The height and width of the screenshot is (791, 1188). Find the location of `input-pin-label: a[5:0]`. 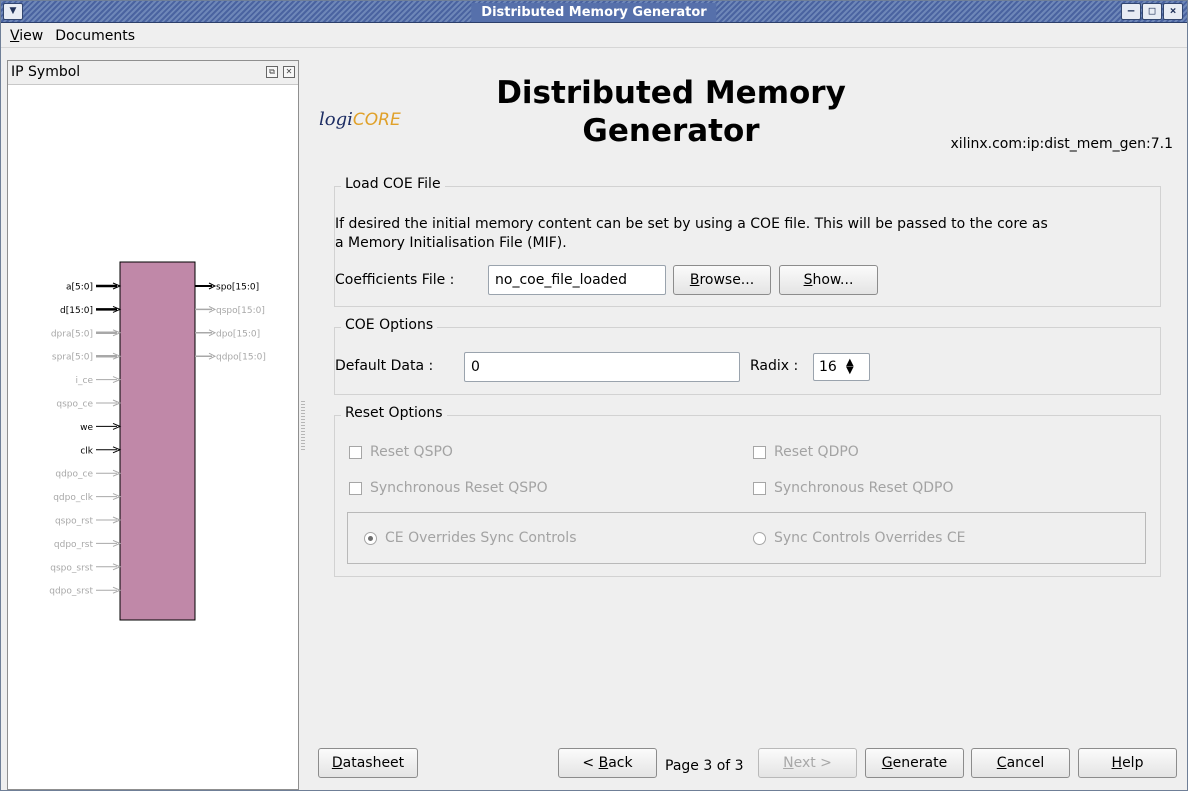

input-pin-label: a[5:0] is located at coordinates (79, 288).